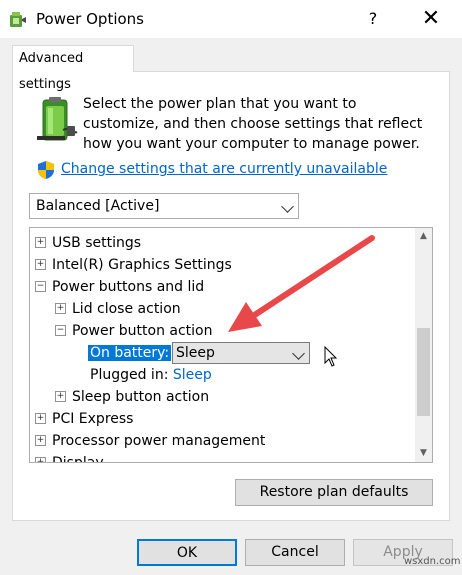 The width and height of the screenshot is (462, 575). Describe the element at coordinates (423, 236) in the screenshot. I see `scroll-up-icon: ▲` at that location.